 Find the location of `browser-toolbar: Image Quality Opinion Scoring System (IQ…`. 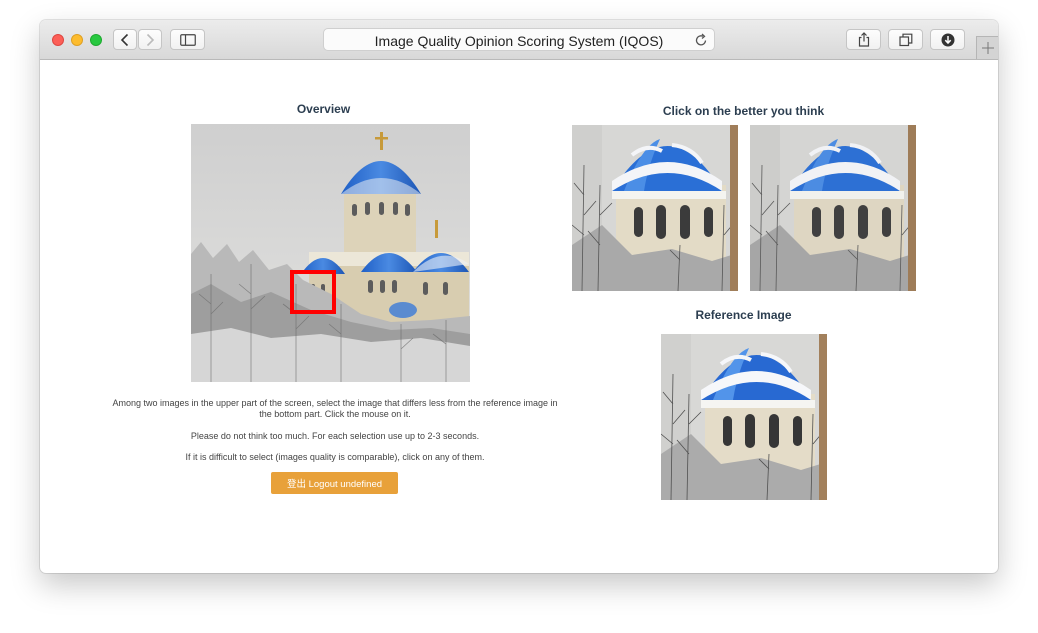

browser-toolbar: Image Quality Opinion Scoring System (IQ… is located at coordinates (519, 40).